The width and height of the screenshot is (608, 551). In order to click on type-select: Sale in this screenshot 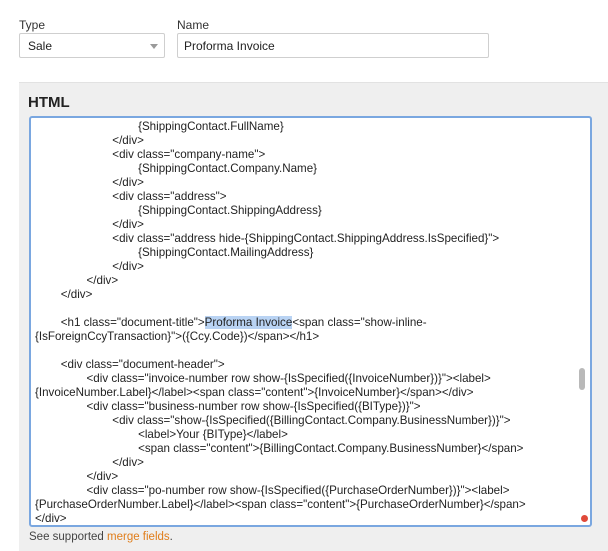, I will do `click(92, 45)`.